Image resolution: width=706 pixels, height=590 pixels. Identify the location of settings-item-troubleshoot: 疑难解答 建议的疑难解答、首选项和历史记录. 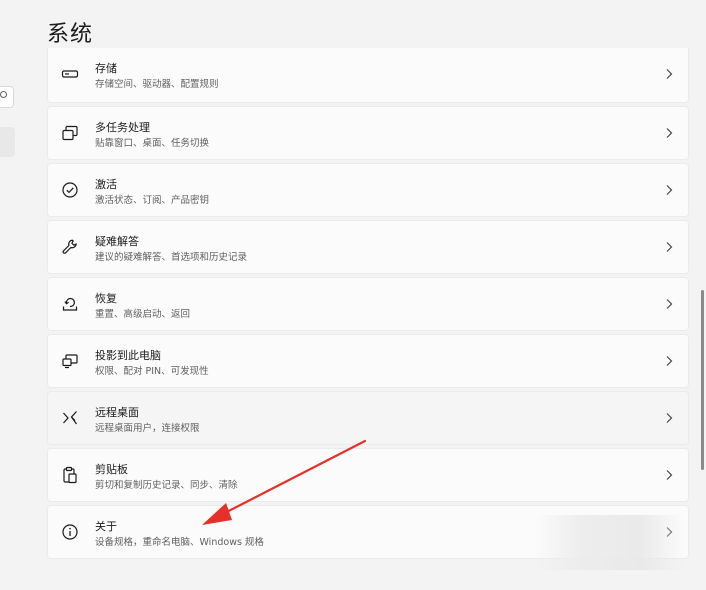
(368, 247).